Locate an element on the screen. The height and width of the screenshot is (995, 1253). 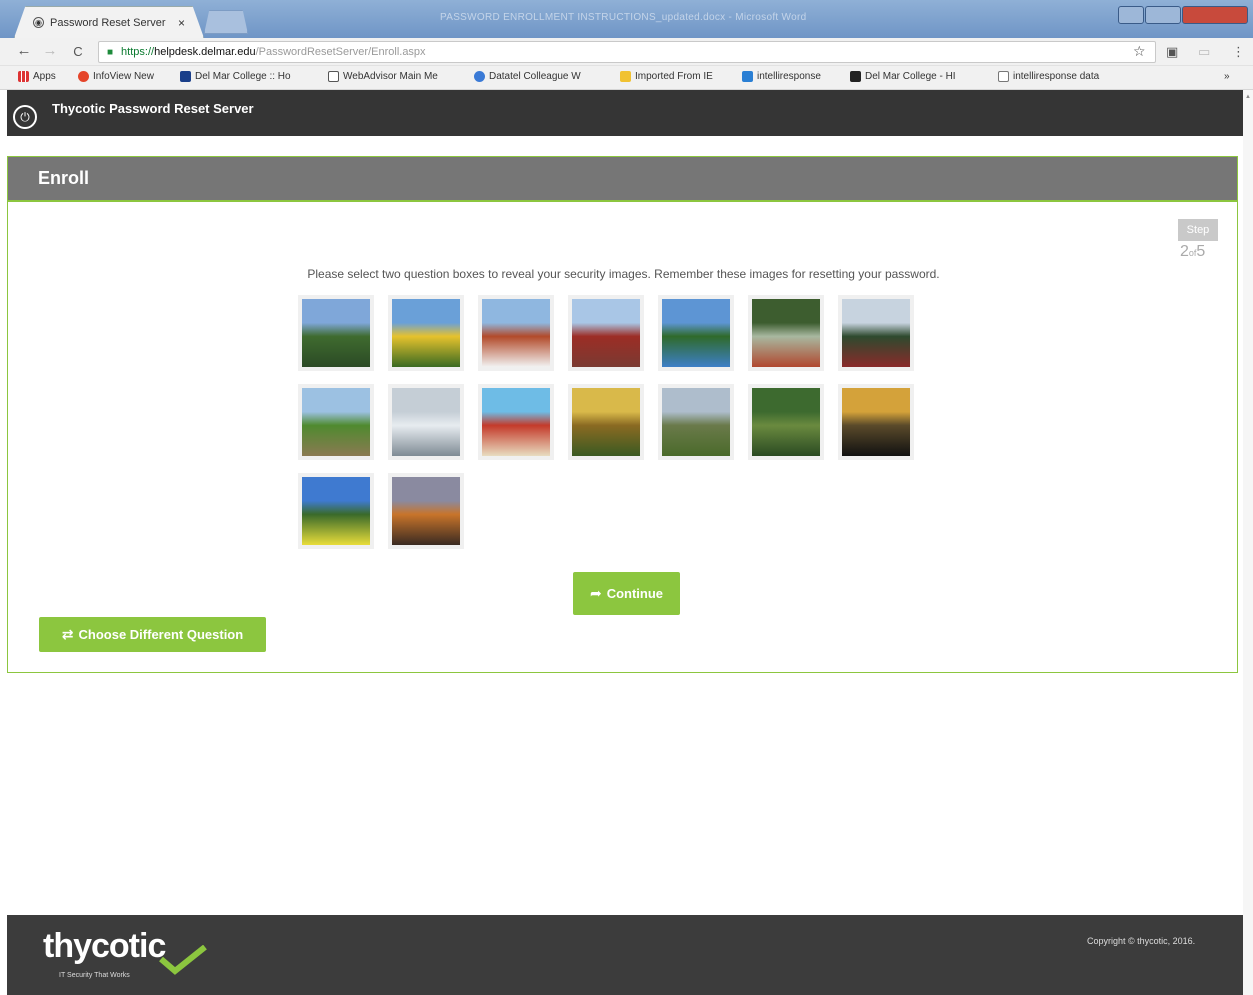
security-image-winter-town is located at coordinates (516, 333).